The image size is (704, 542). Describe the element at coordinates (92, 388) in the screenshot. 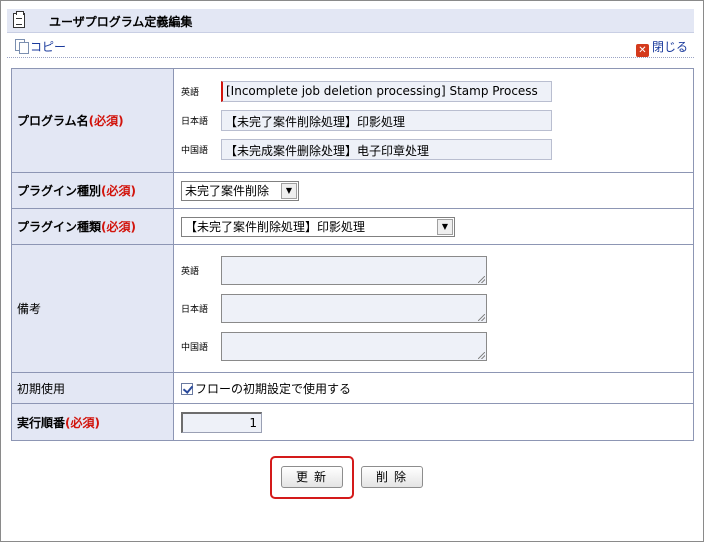

I see `initial-use-label-cell: 初期使用` at that location.